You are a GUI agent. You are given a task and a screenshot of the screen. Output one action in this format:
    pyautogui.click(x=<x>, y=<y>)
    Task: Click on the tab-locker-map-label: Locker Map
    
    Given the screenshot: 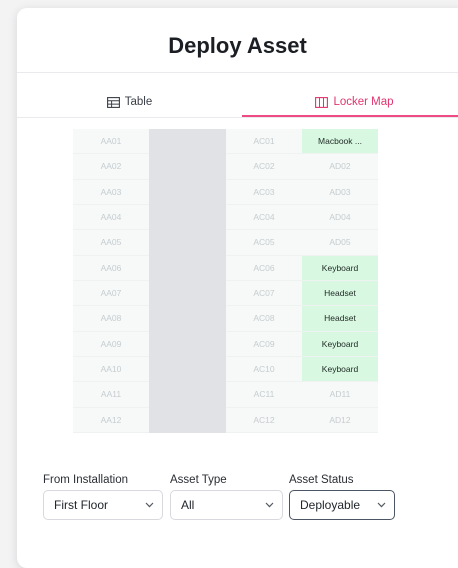 What is the action you would take?
    pyautogui.click(x=363, y=102)
    